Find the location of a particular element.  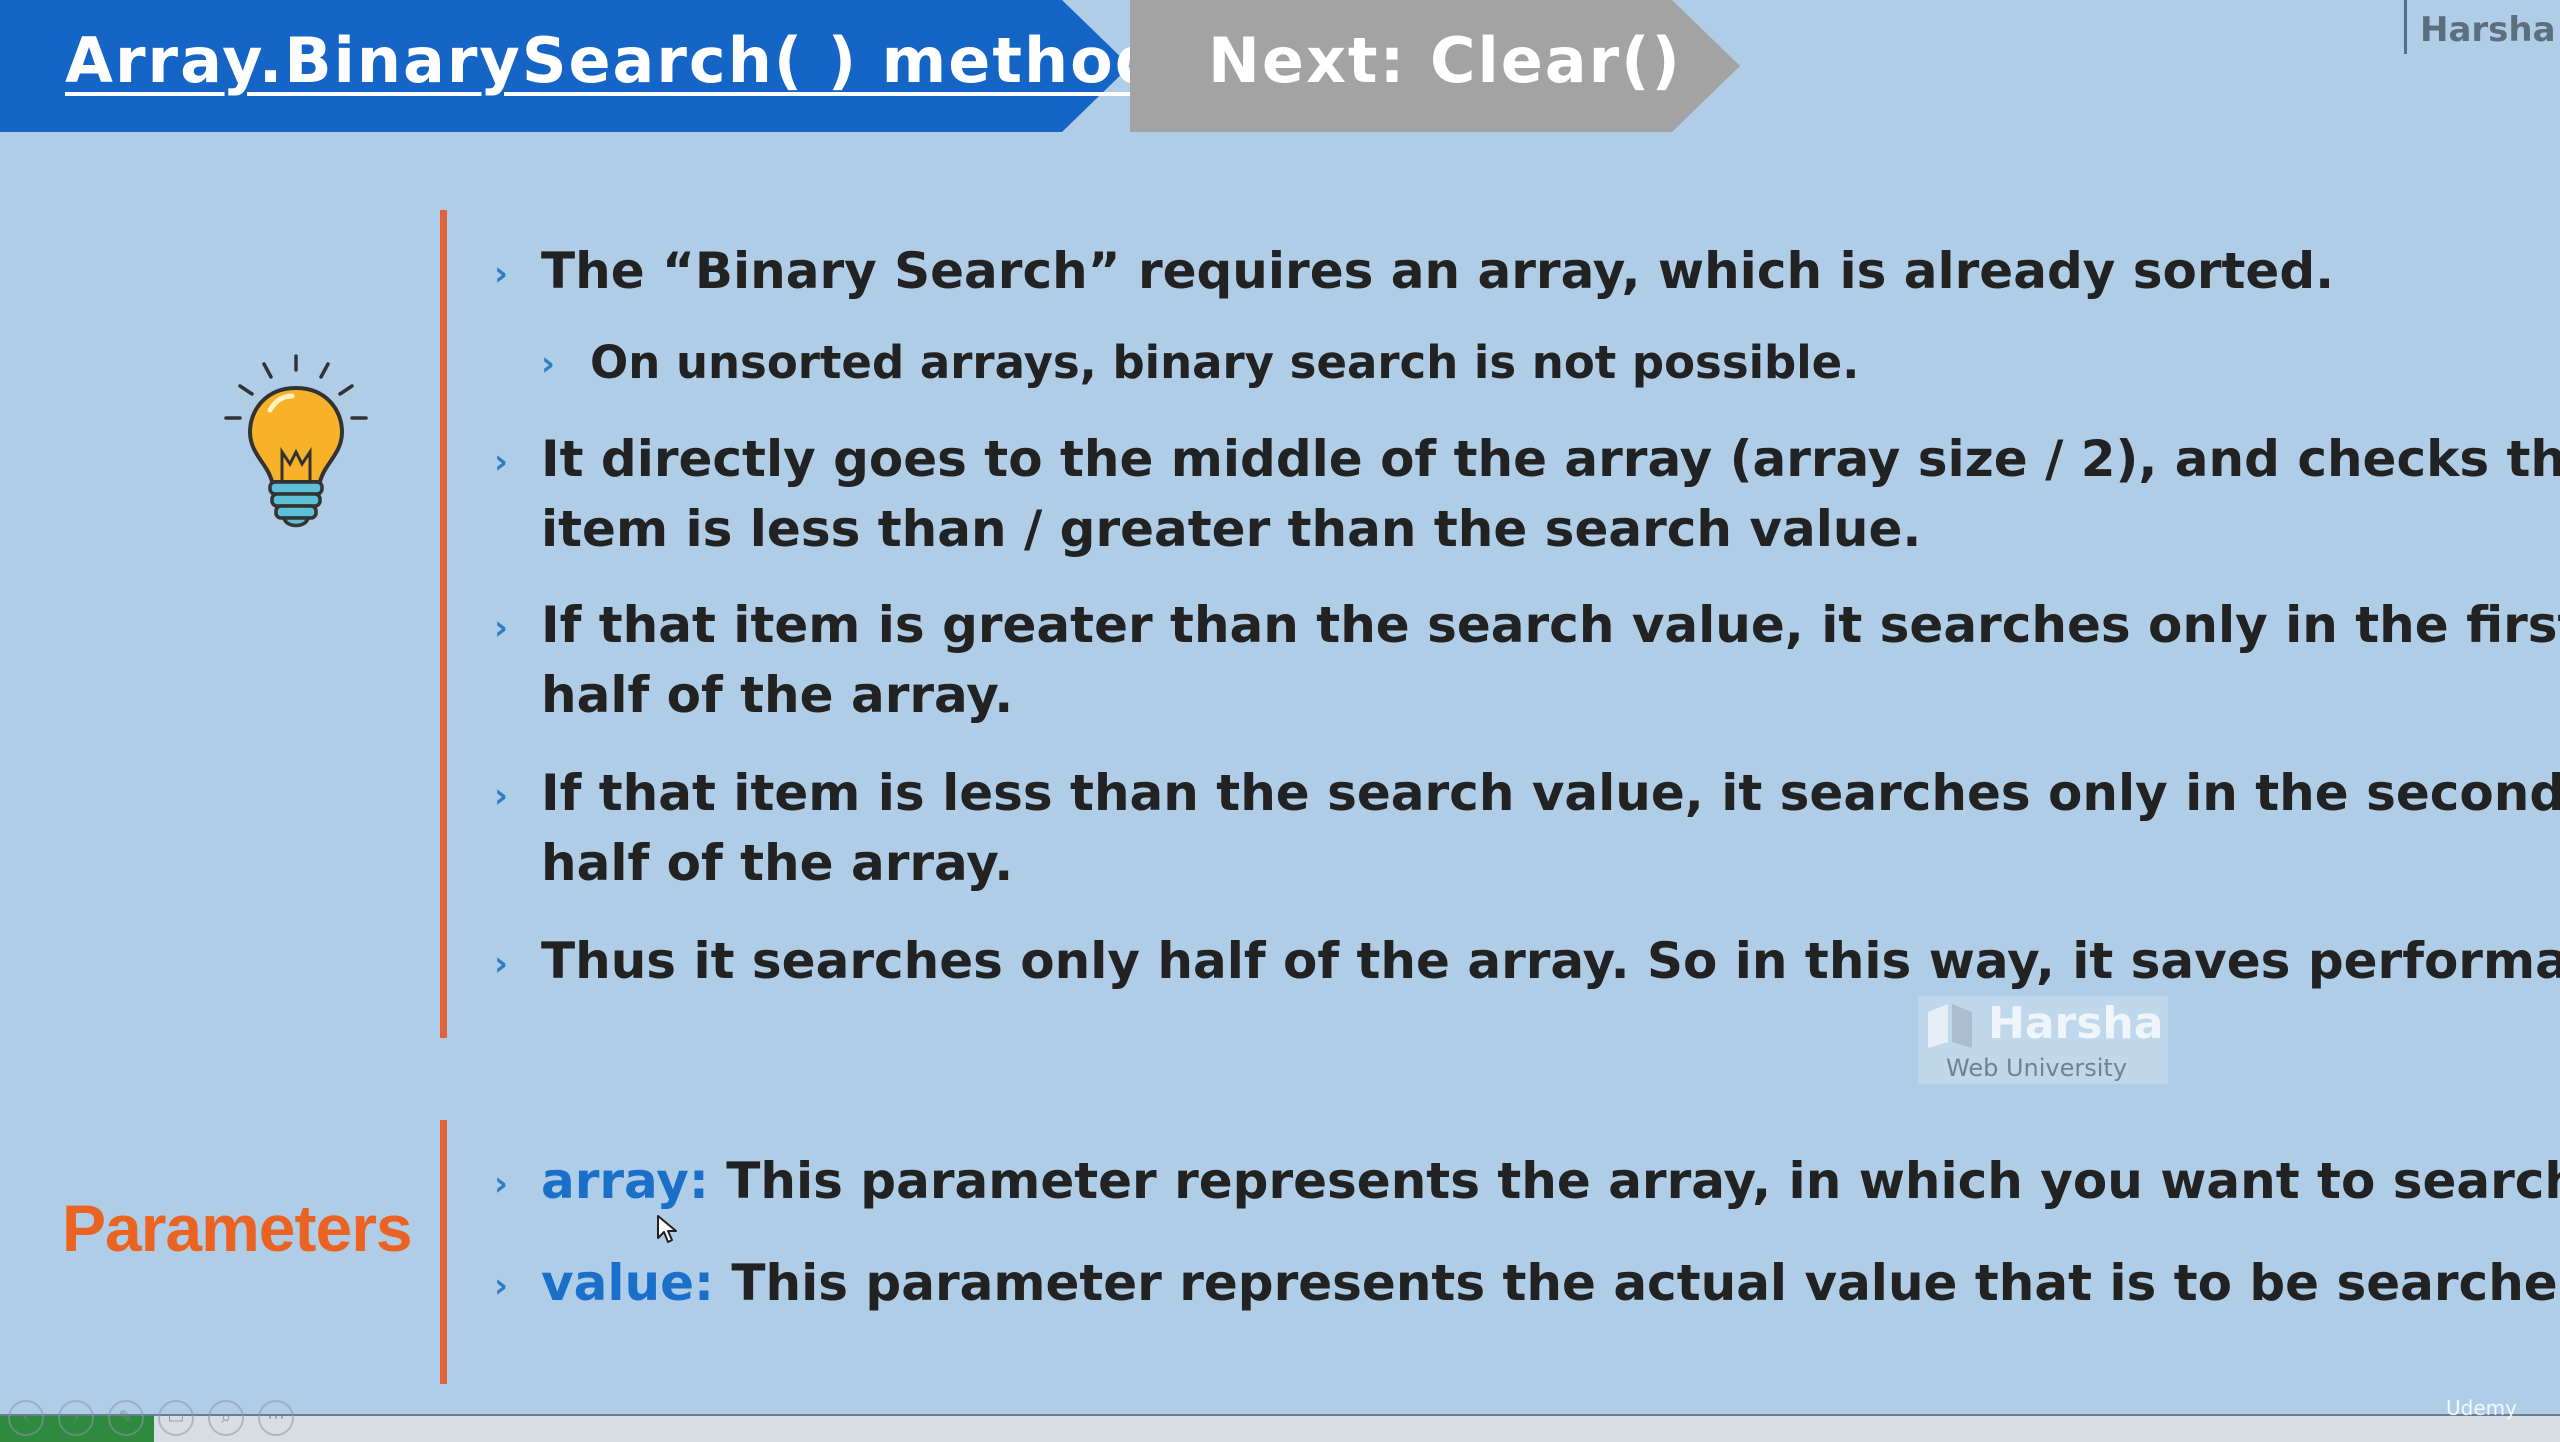

udemy-logo: Udemy is located at coordinates (2481, 1408).